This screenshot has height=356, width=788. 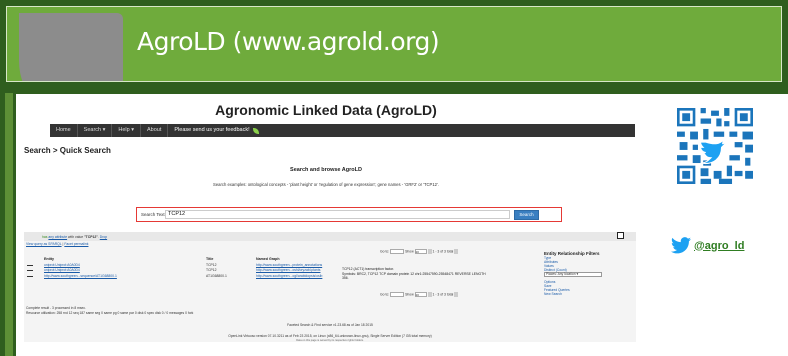 I want to click on drop-link: Drop, so click(x=103, y=237).